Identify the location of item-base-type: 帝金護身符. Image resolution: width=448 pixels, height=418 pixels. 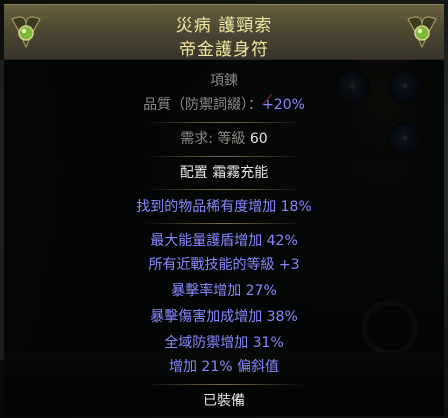
(224, 50).